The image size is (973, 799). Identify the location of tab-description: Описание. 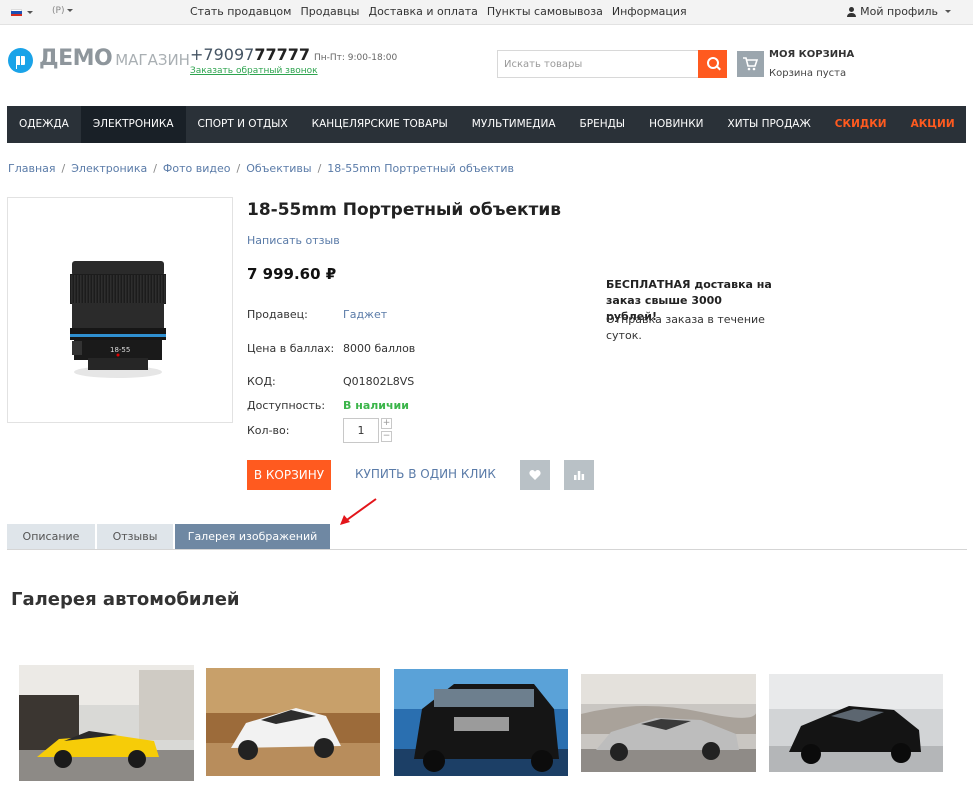
(51, 537).